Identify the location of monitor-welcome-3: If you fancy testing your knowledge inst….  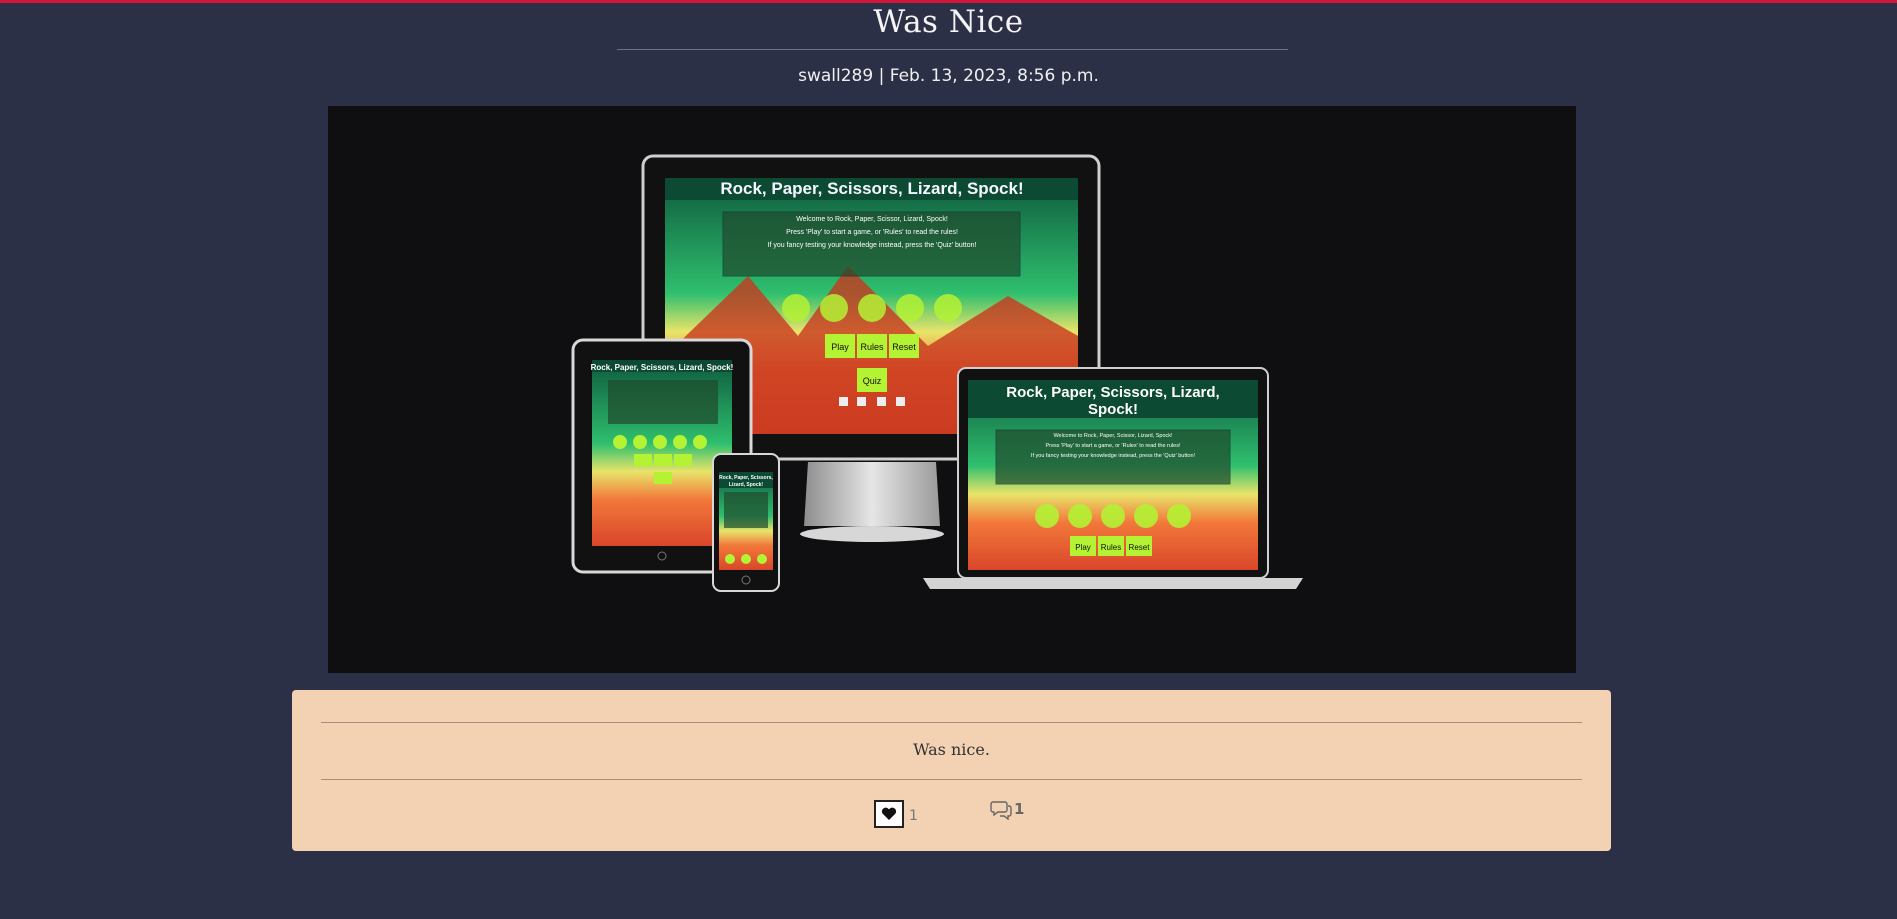
(872, 245).